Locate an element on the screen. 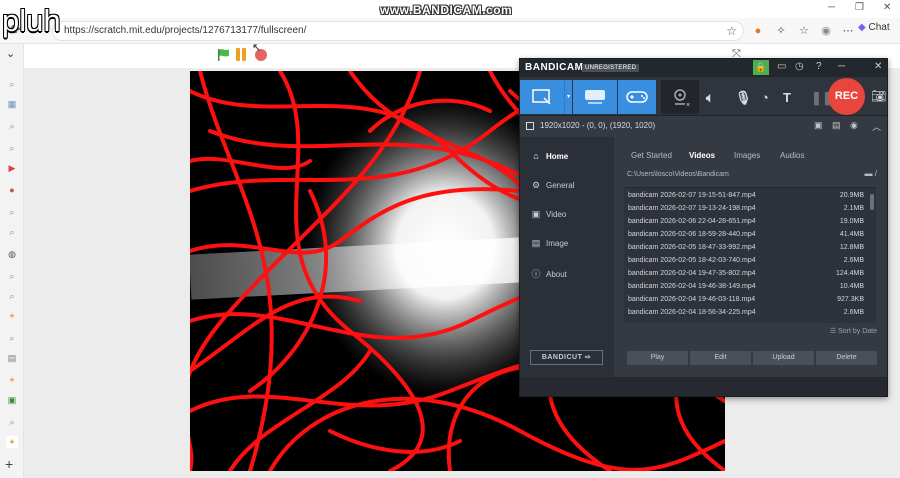 Image resolution: width=900 pixels, height=478 pixels. audio-icon: ◉ is located at coordinates (854, 125).